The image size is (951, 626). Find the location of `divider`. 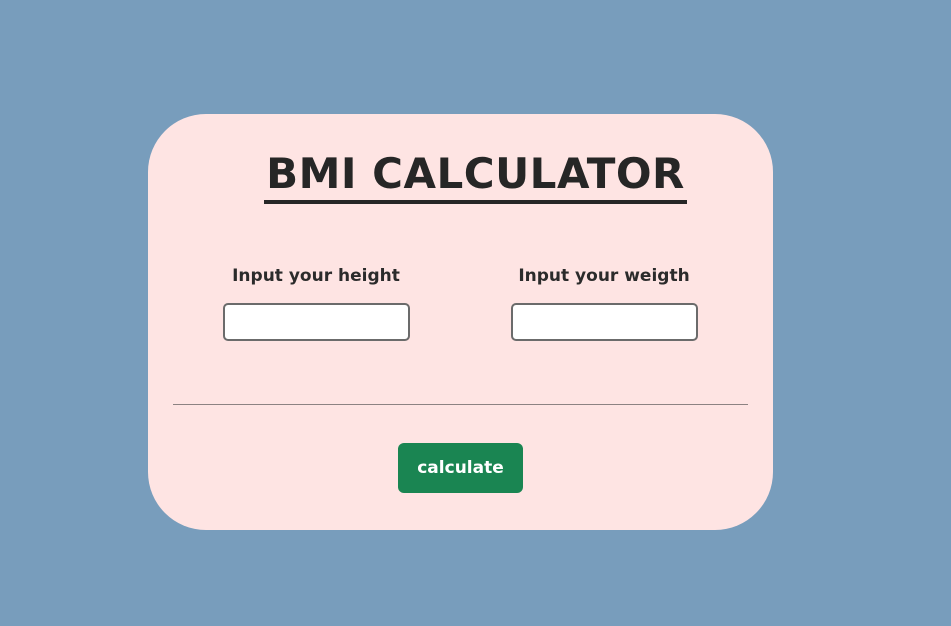

divider is located at coordinates (460, 404).